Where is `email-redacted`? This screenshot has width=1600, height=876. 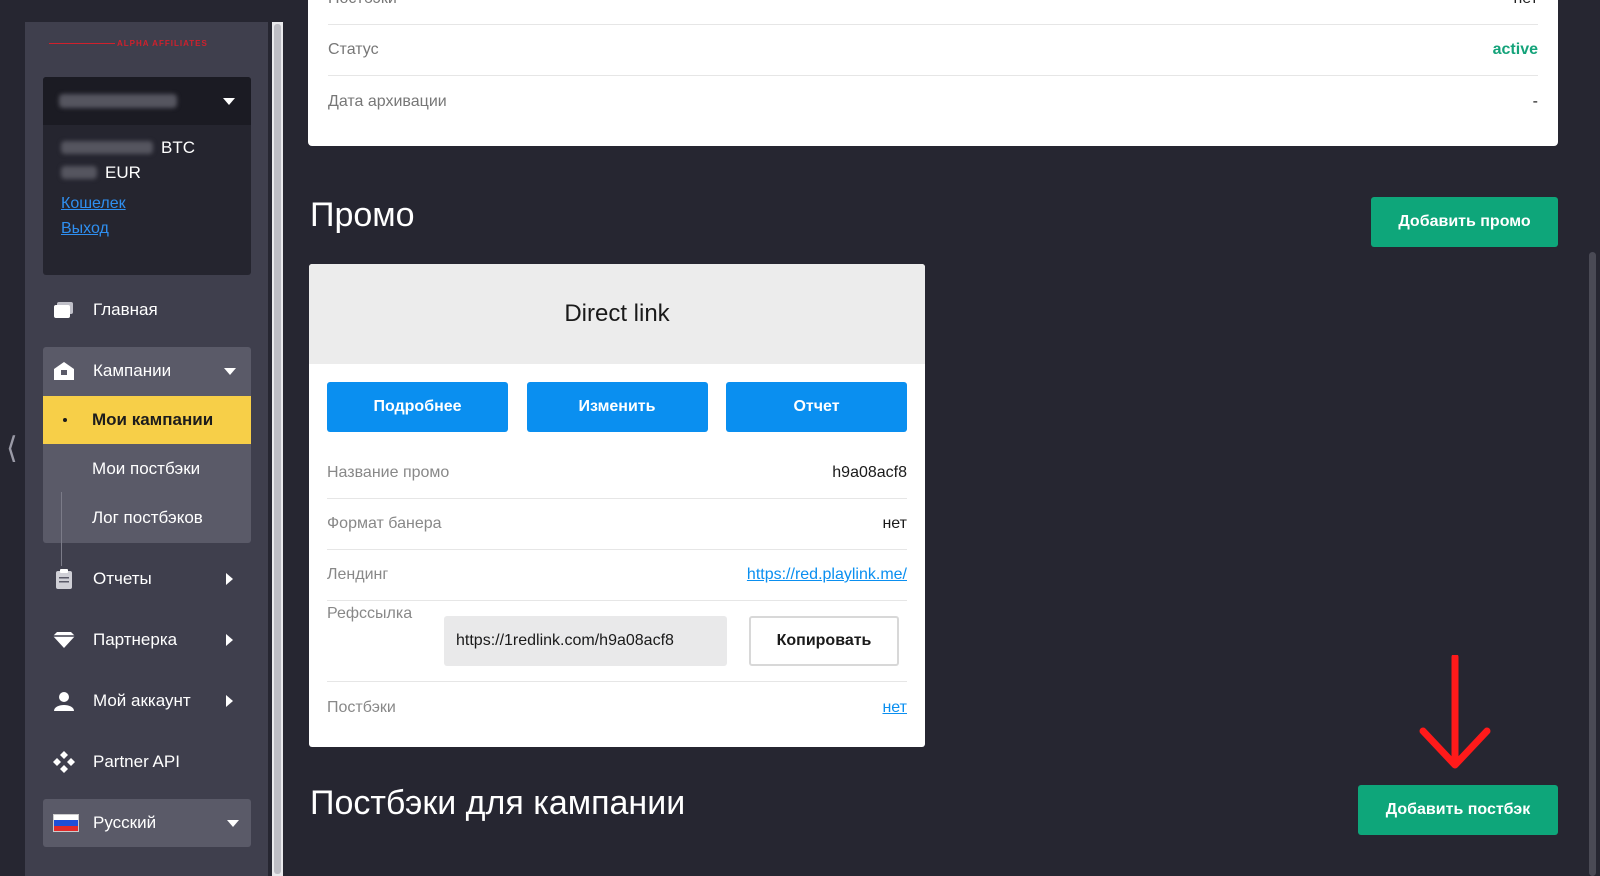
email-redacted is located at coordinates (118, 101).